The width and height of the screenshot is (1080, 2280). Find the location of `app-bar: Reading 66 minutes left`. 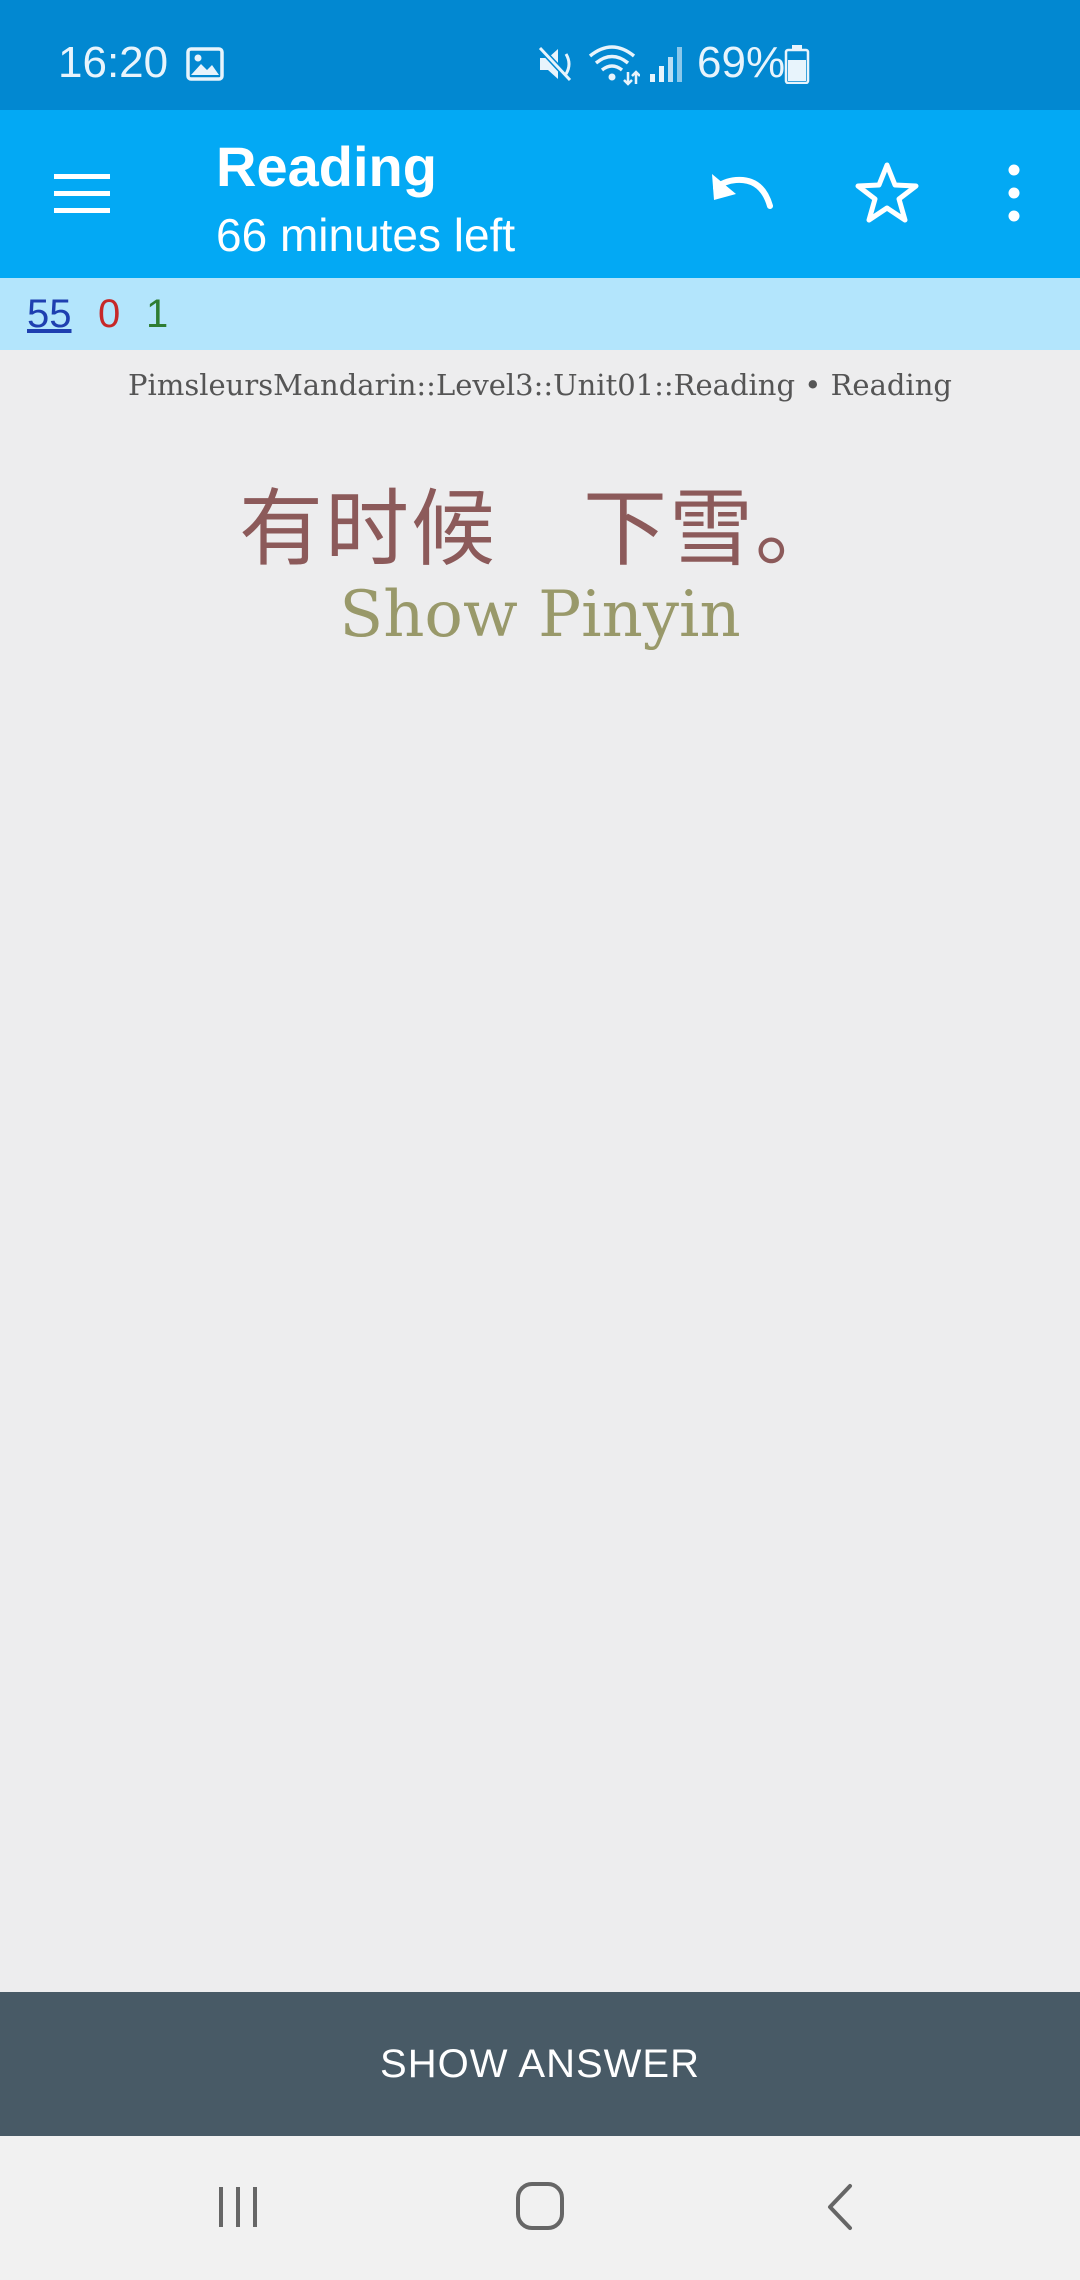

app-bar: Reading 66 minutes left is located at coordinates (540, 194).